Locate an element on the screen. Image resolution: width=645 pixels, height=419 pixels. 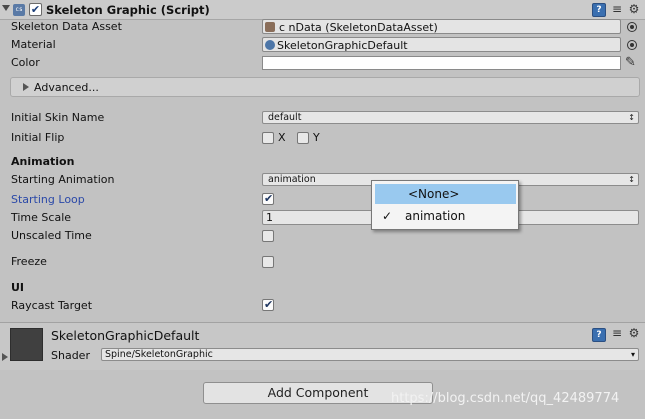
skeleton-data-asset-label: Skeleton Data Asset is located at coordinates (66, 26).